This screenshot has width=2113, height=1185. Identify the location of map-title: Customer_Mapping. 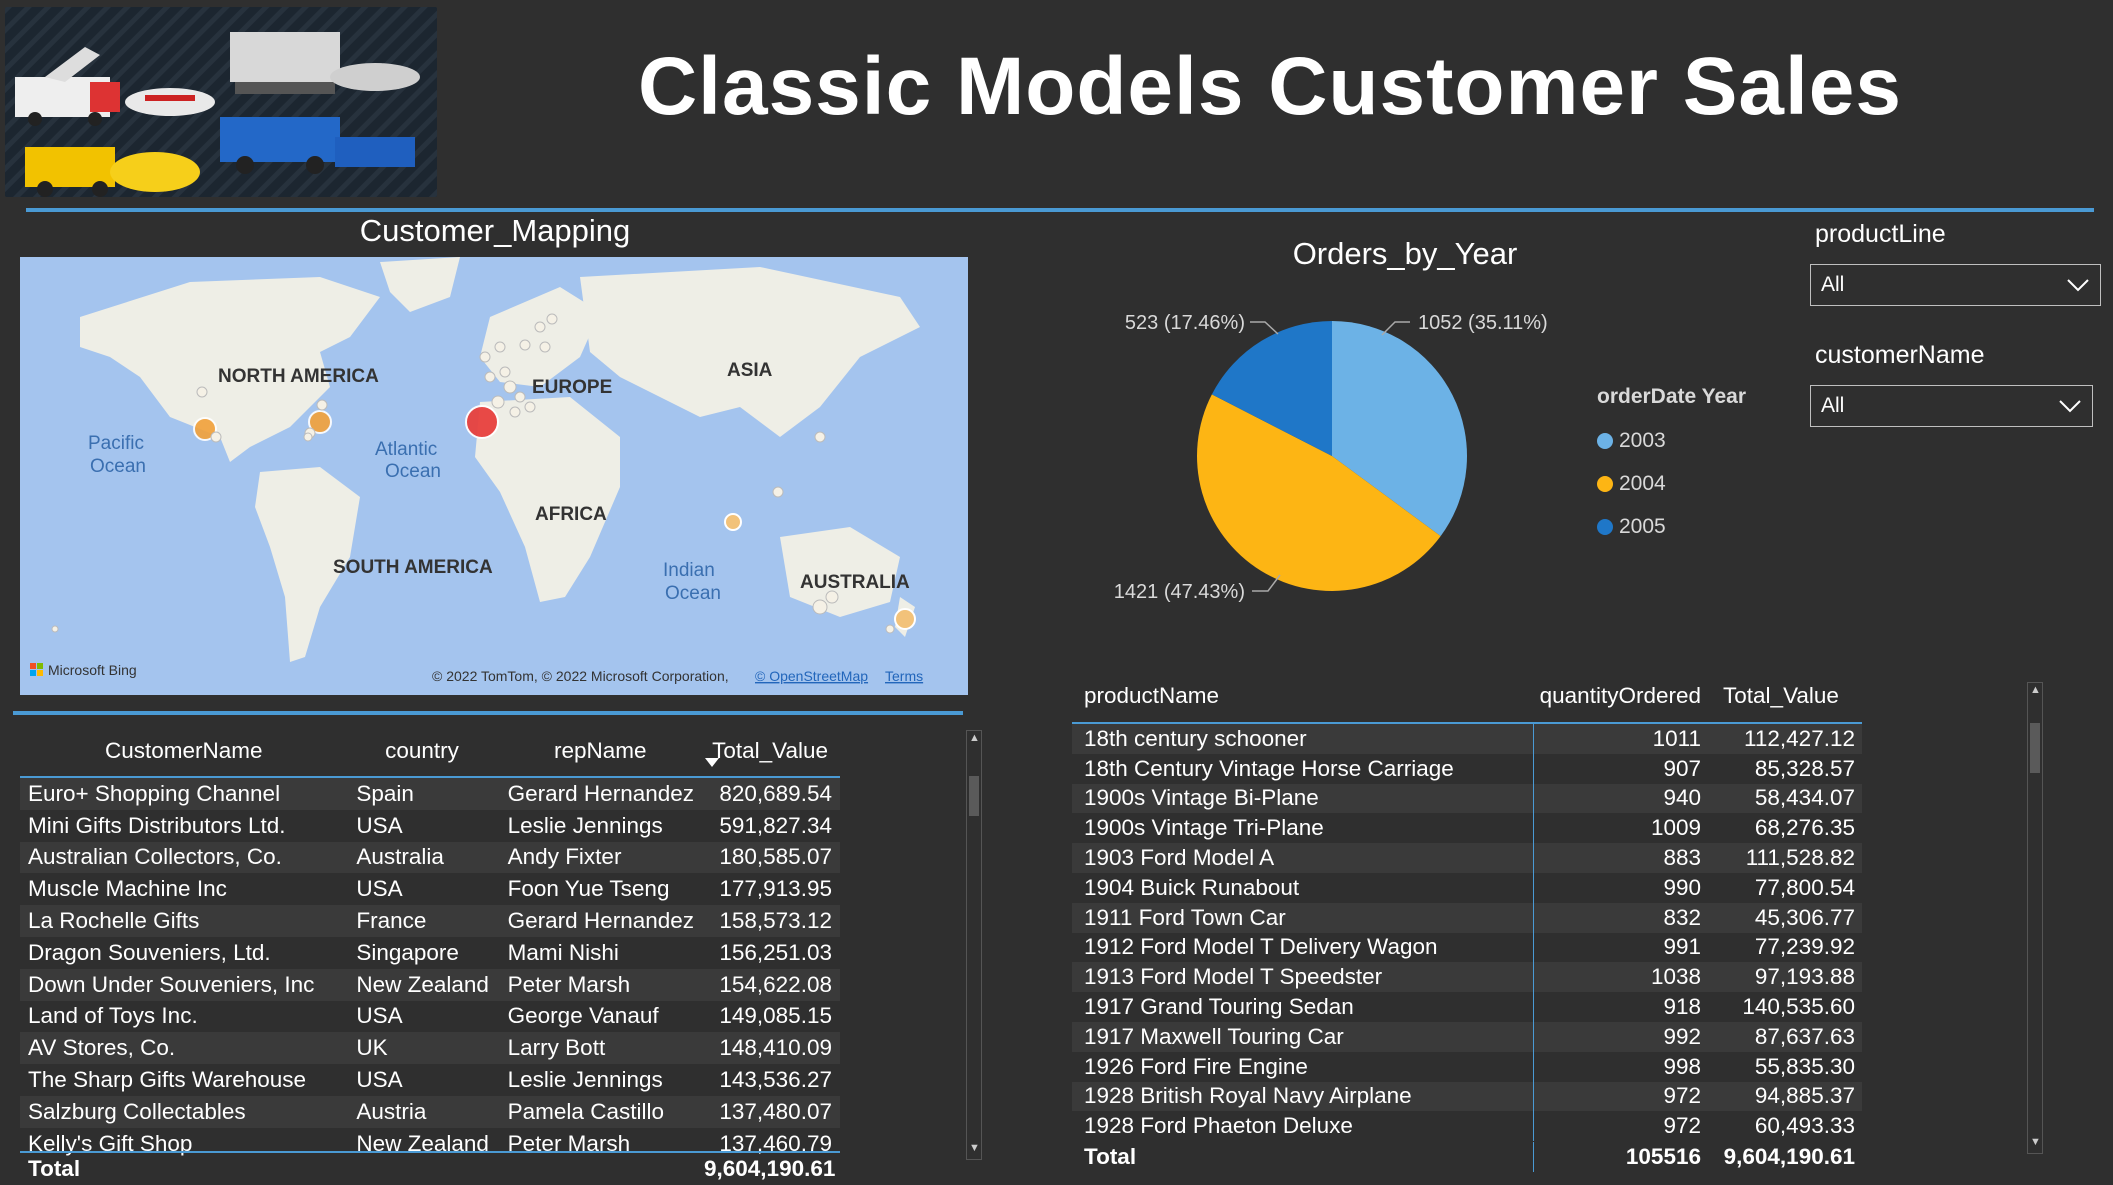
(495, 230).